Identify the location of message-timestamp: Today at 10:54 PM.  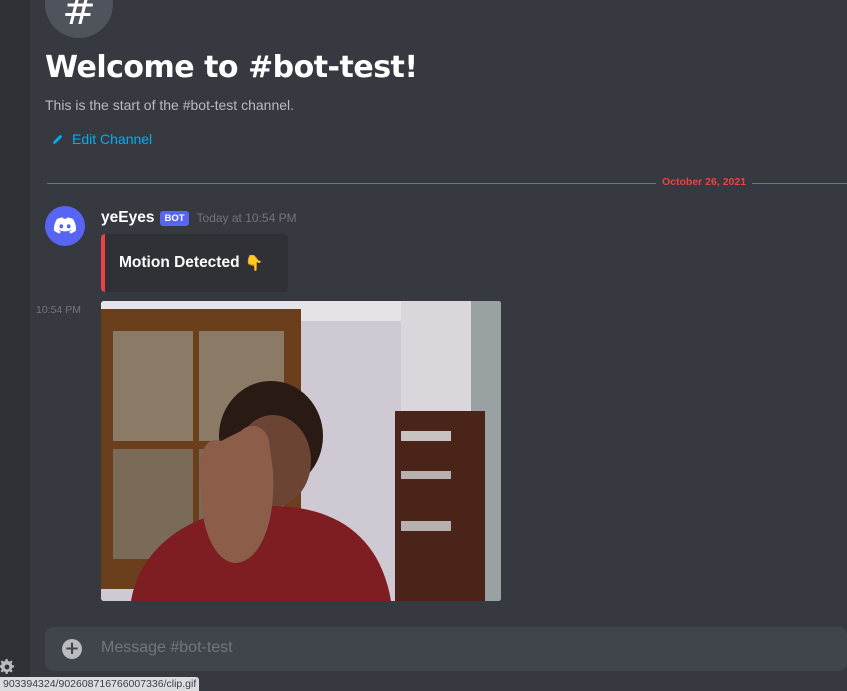
(246, 218).